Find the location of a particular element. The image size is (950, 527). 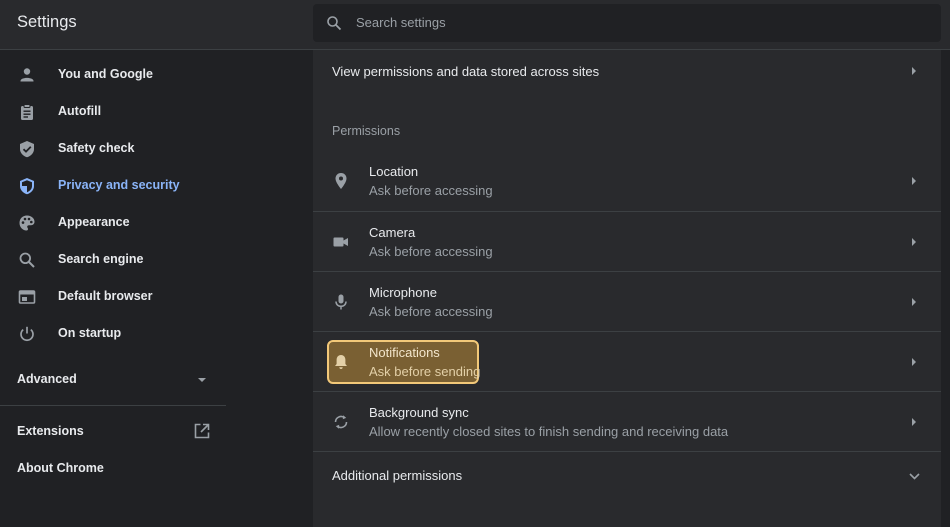

sidebar-item-label: Autofill is located at coordinates (80, 111).